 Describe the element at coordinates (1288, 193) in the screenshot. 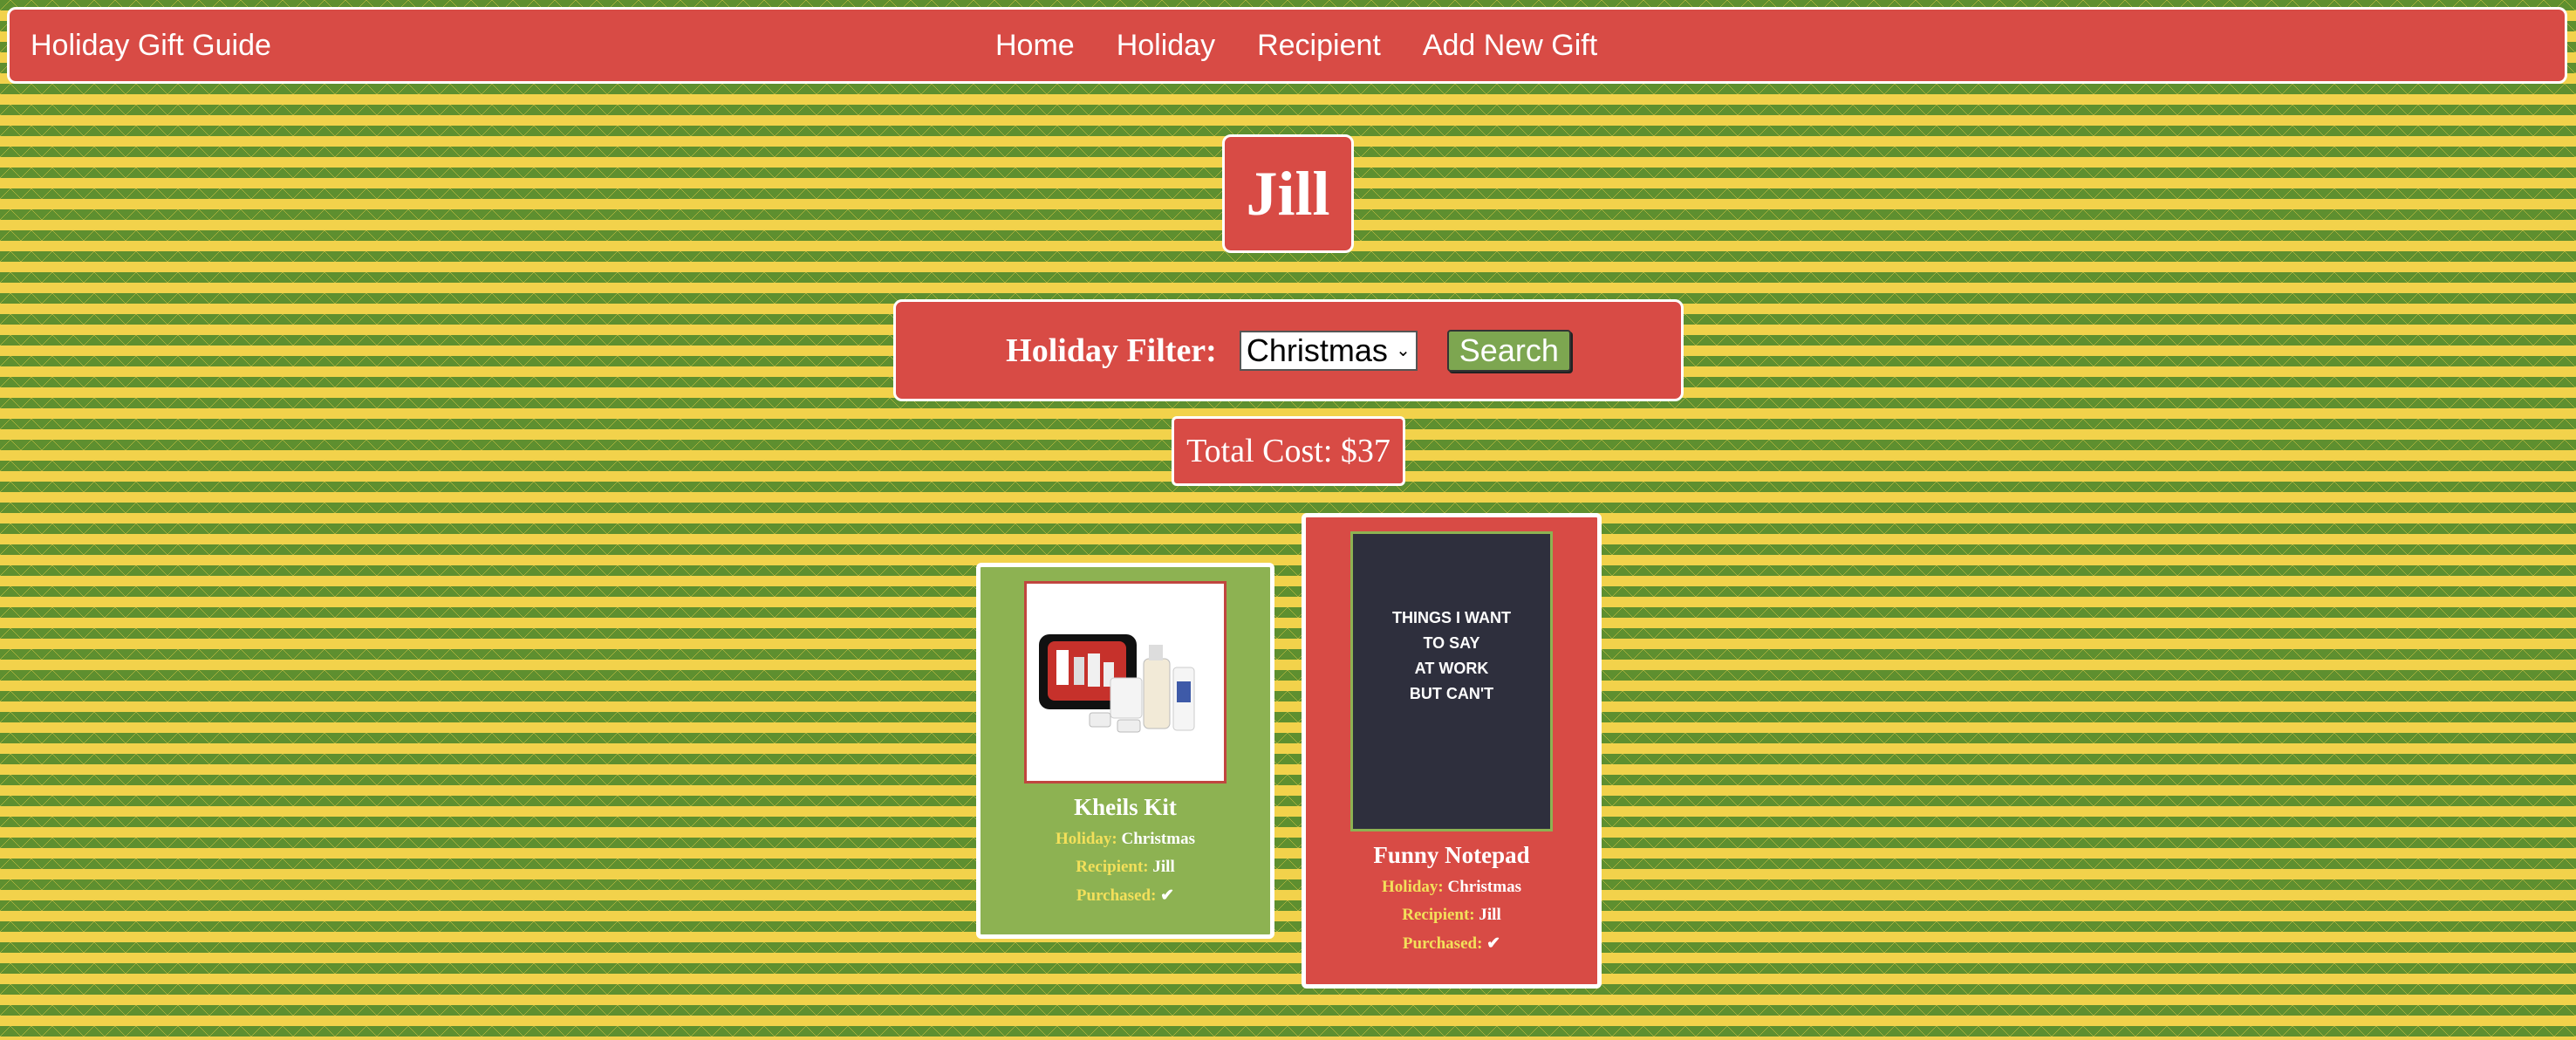

I see `recipient-name-heading: Jill` at that location.